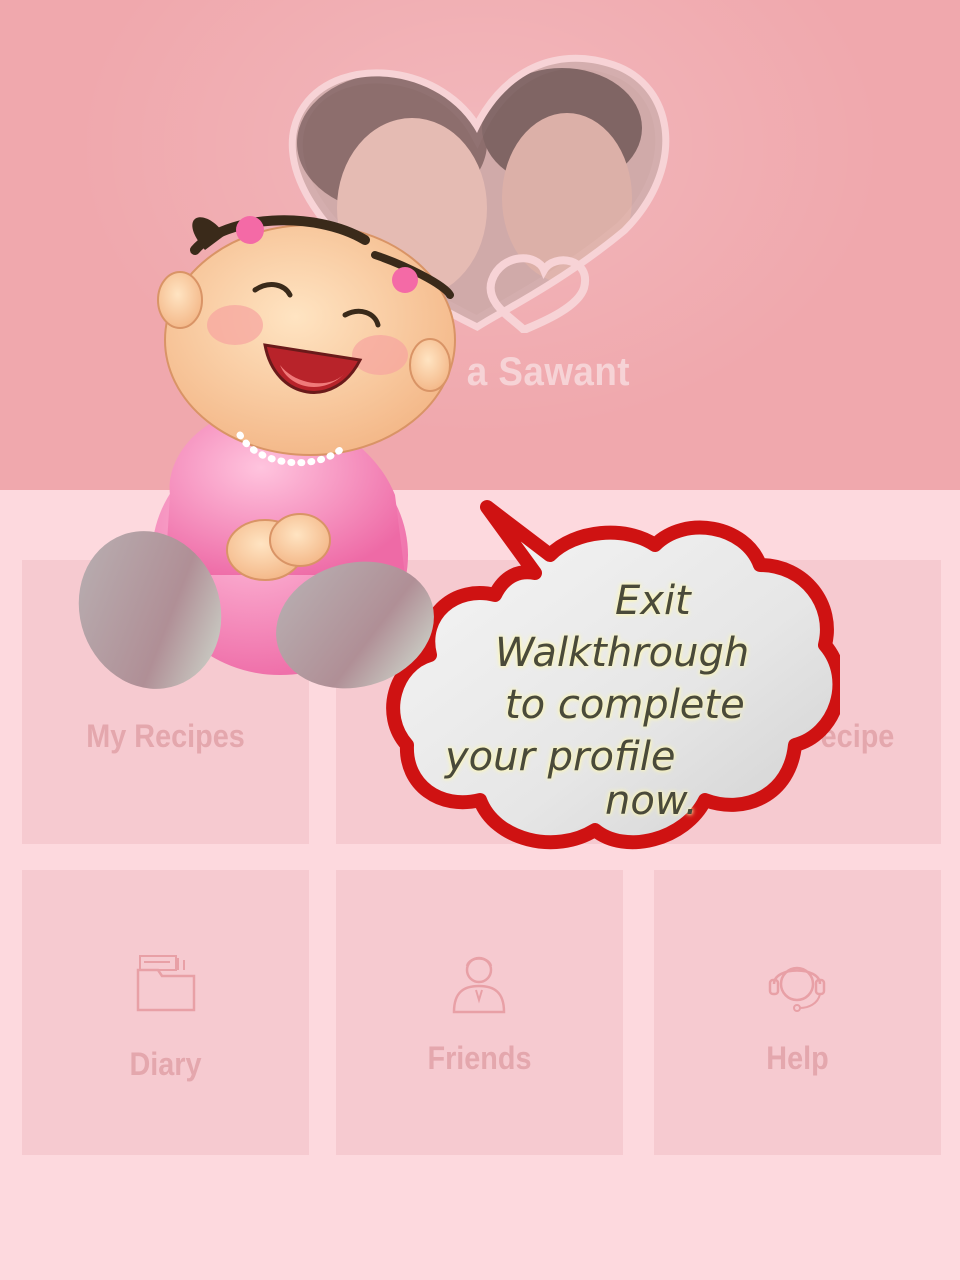 The height and width of the screenshot is (1280, 960). I want to click on tile-friends: Friends, so click(479, 1012).